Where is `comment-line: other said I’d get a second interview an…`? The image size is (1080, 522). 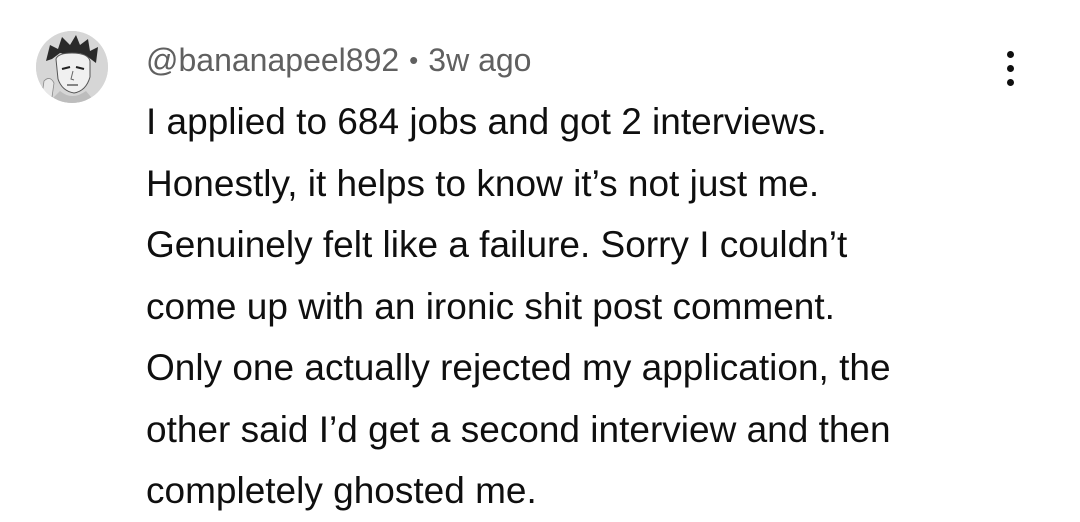 comment-line: other said I’d get a second interview an… is located at coordinates (518, 429).